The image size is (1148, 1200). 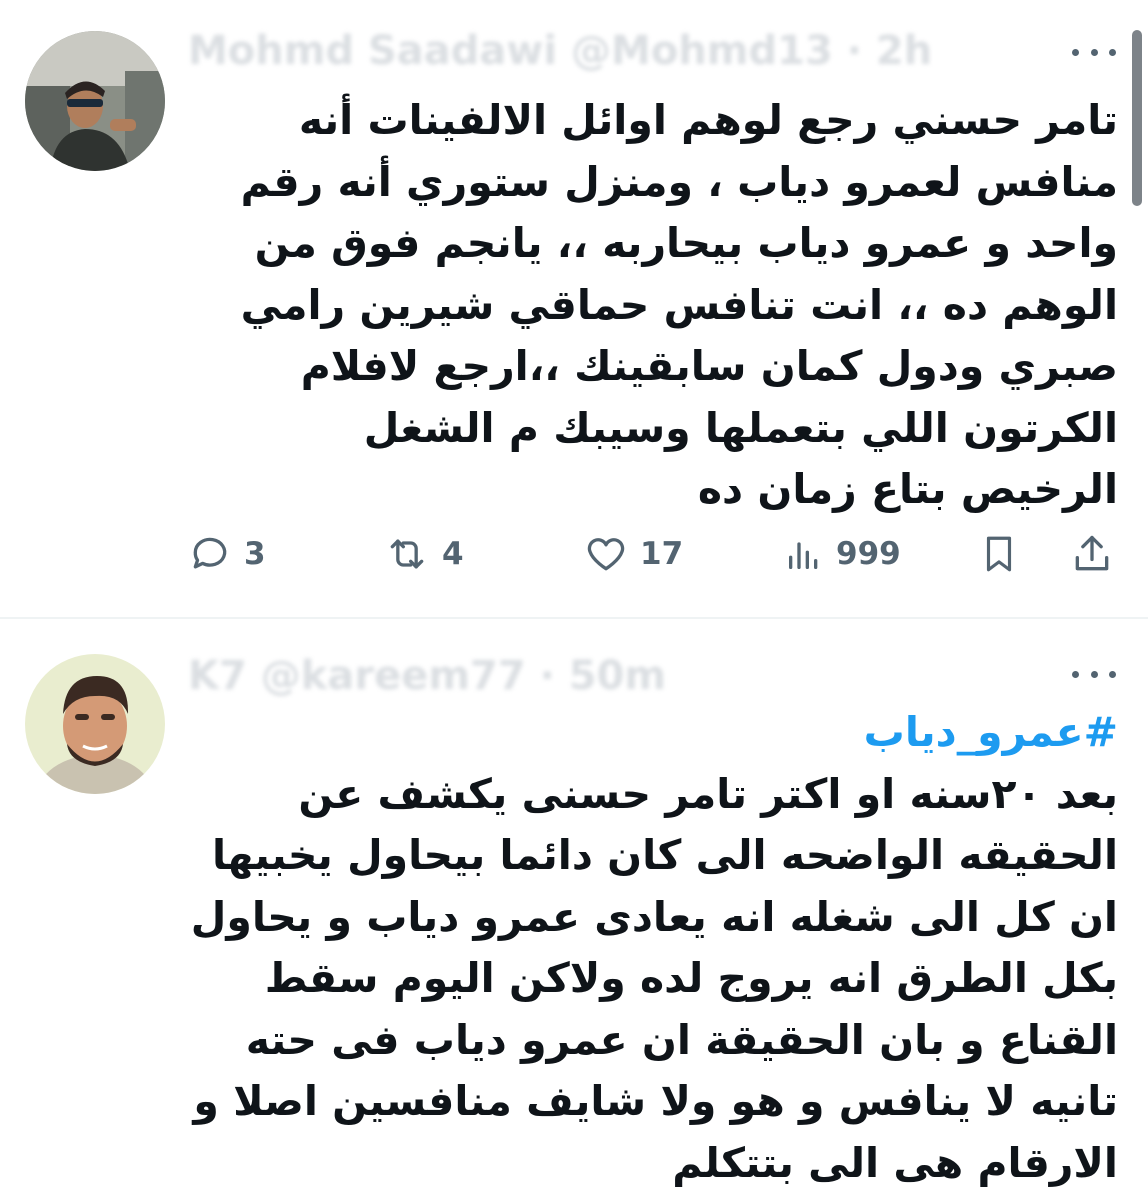 I want to click on tweet-text-line: الوهم ده ،، انت تنافس حماقي شيرين رامي, so click(x=679, y=304).